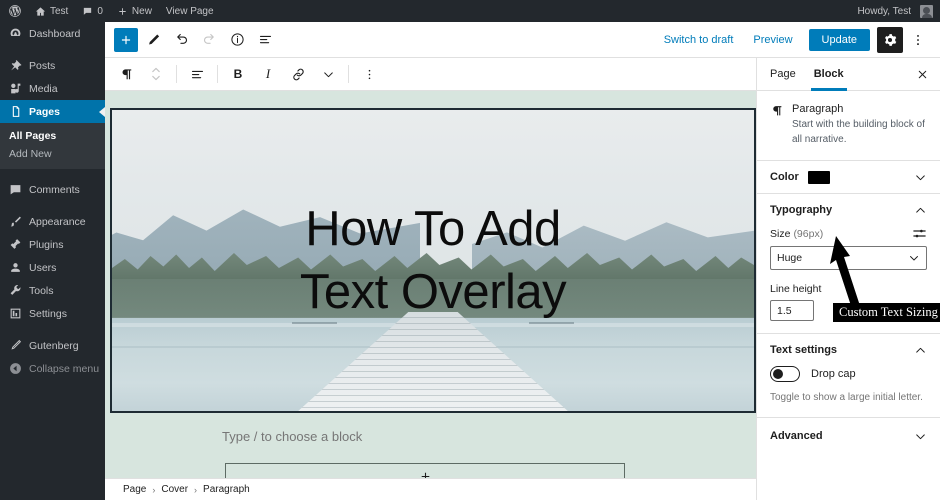  I want to click on sidebar-tabs: Page Block, so click(848, 74).